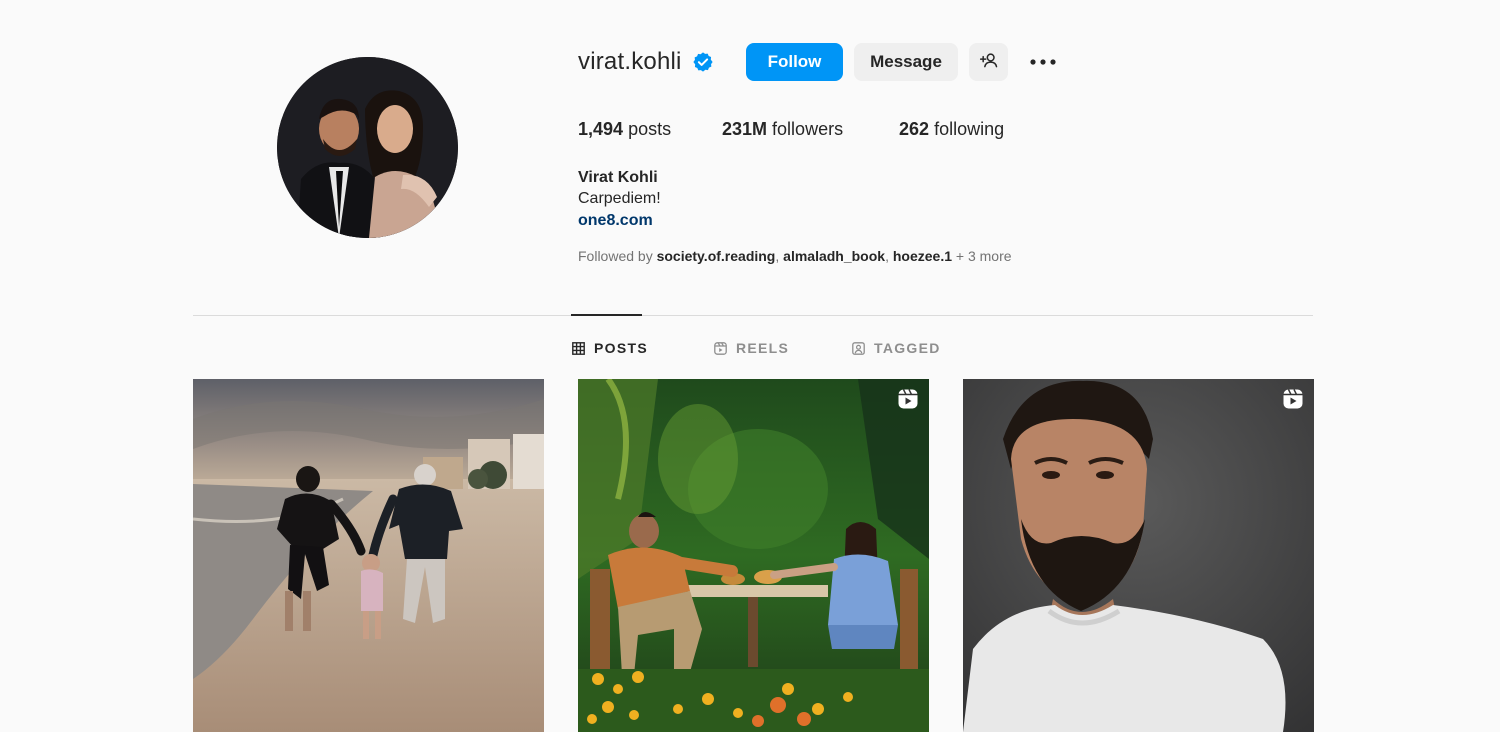 This screenshot has height=732, width=1500. Describe the element at coordinates (922, 256) in the screenshot. I see `followed-by-account: hoezee.1` at that location.